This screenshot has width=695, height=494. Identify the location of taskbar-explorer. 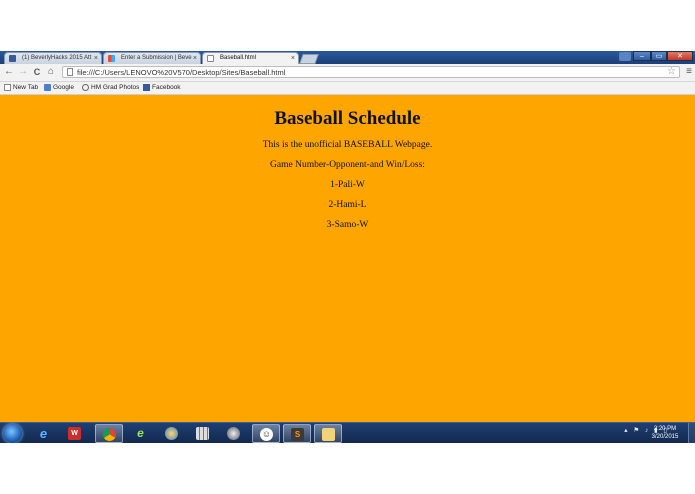
(328, 433).